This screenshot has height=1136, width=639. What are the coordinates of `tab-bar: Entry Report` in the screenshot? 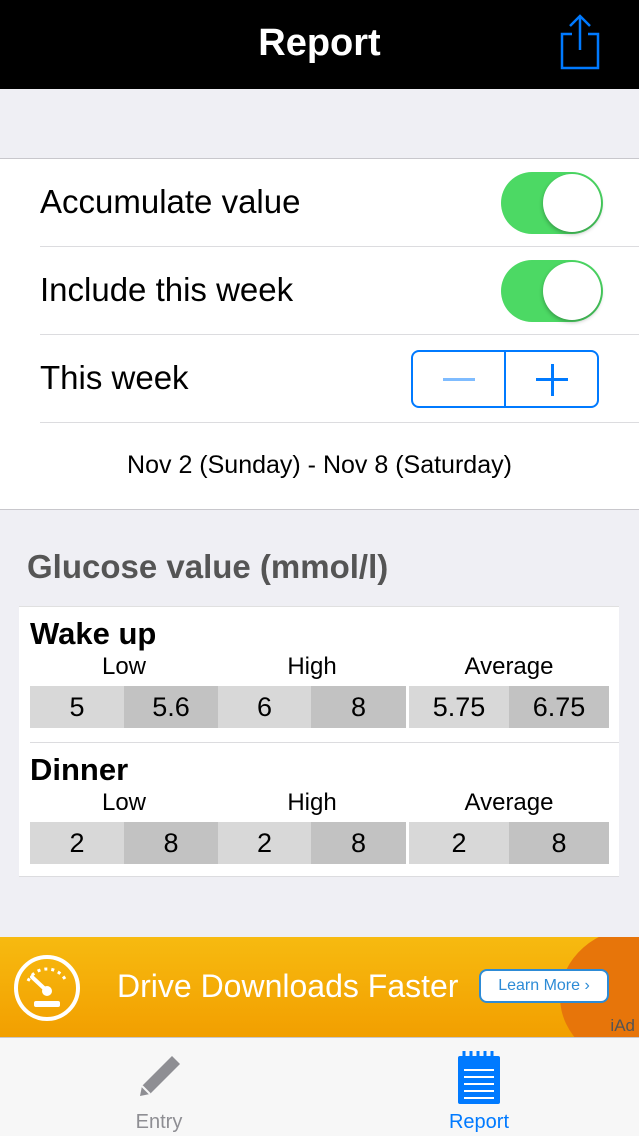 It's located at (319, 1086).